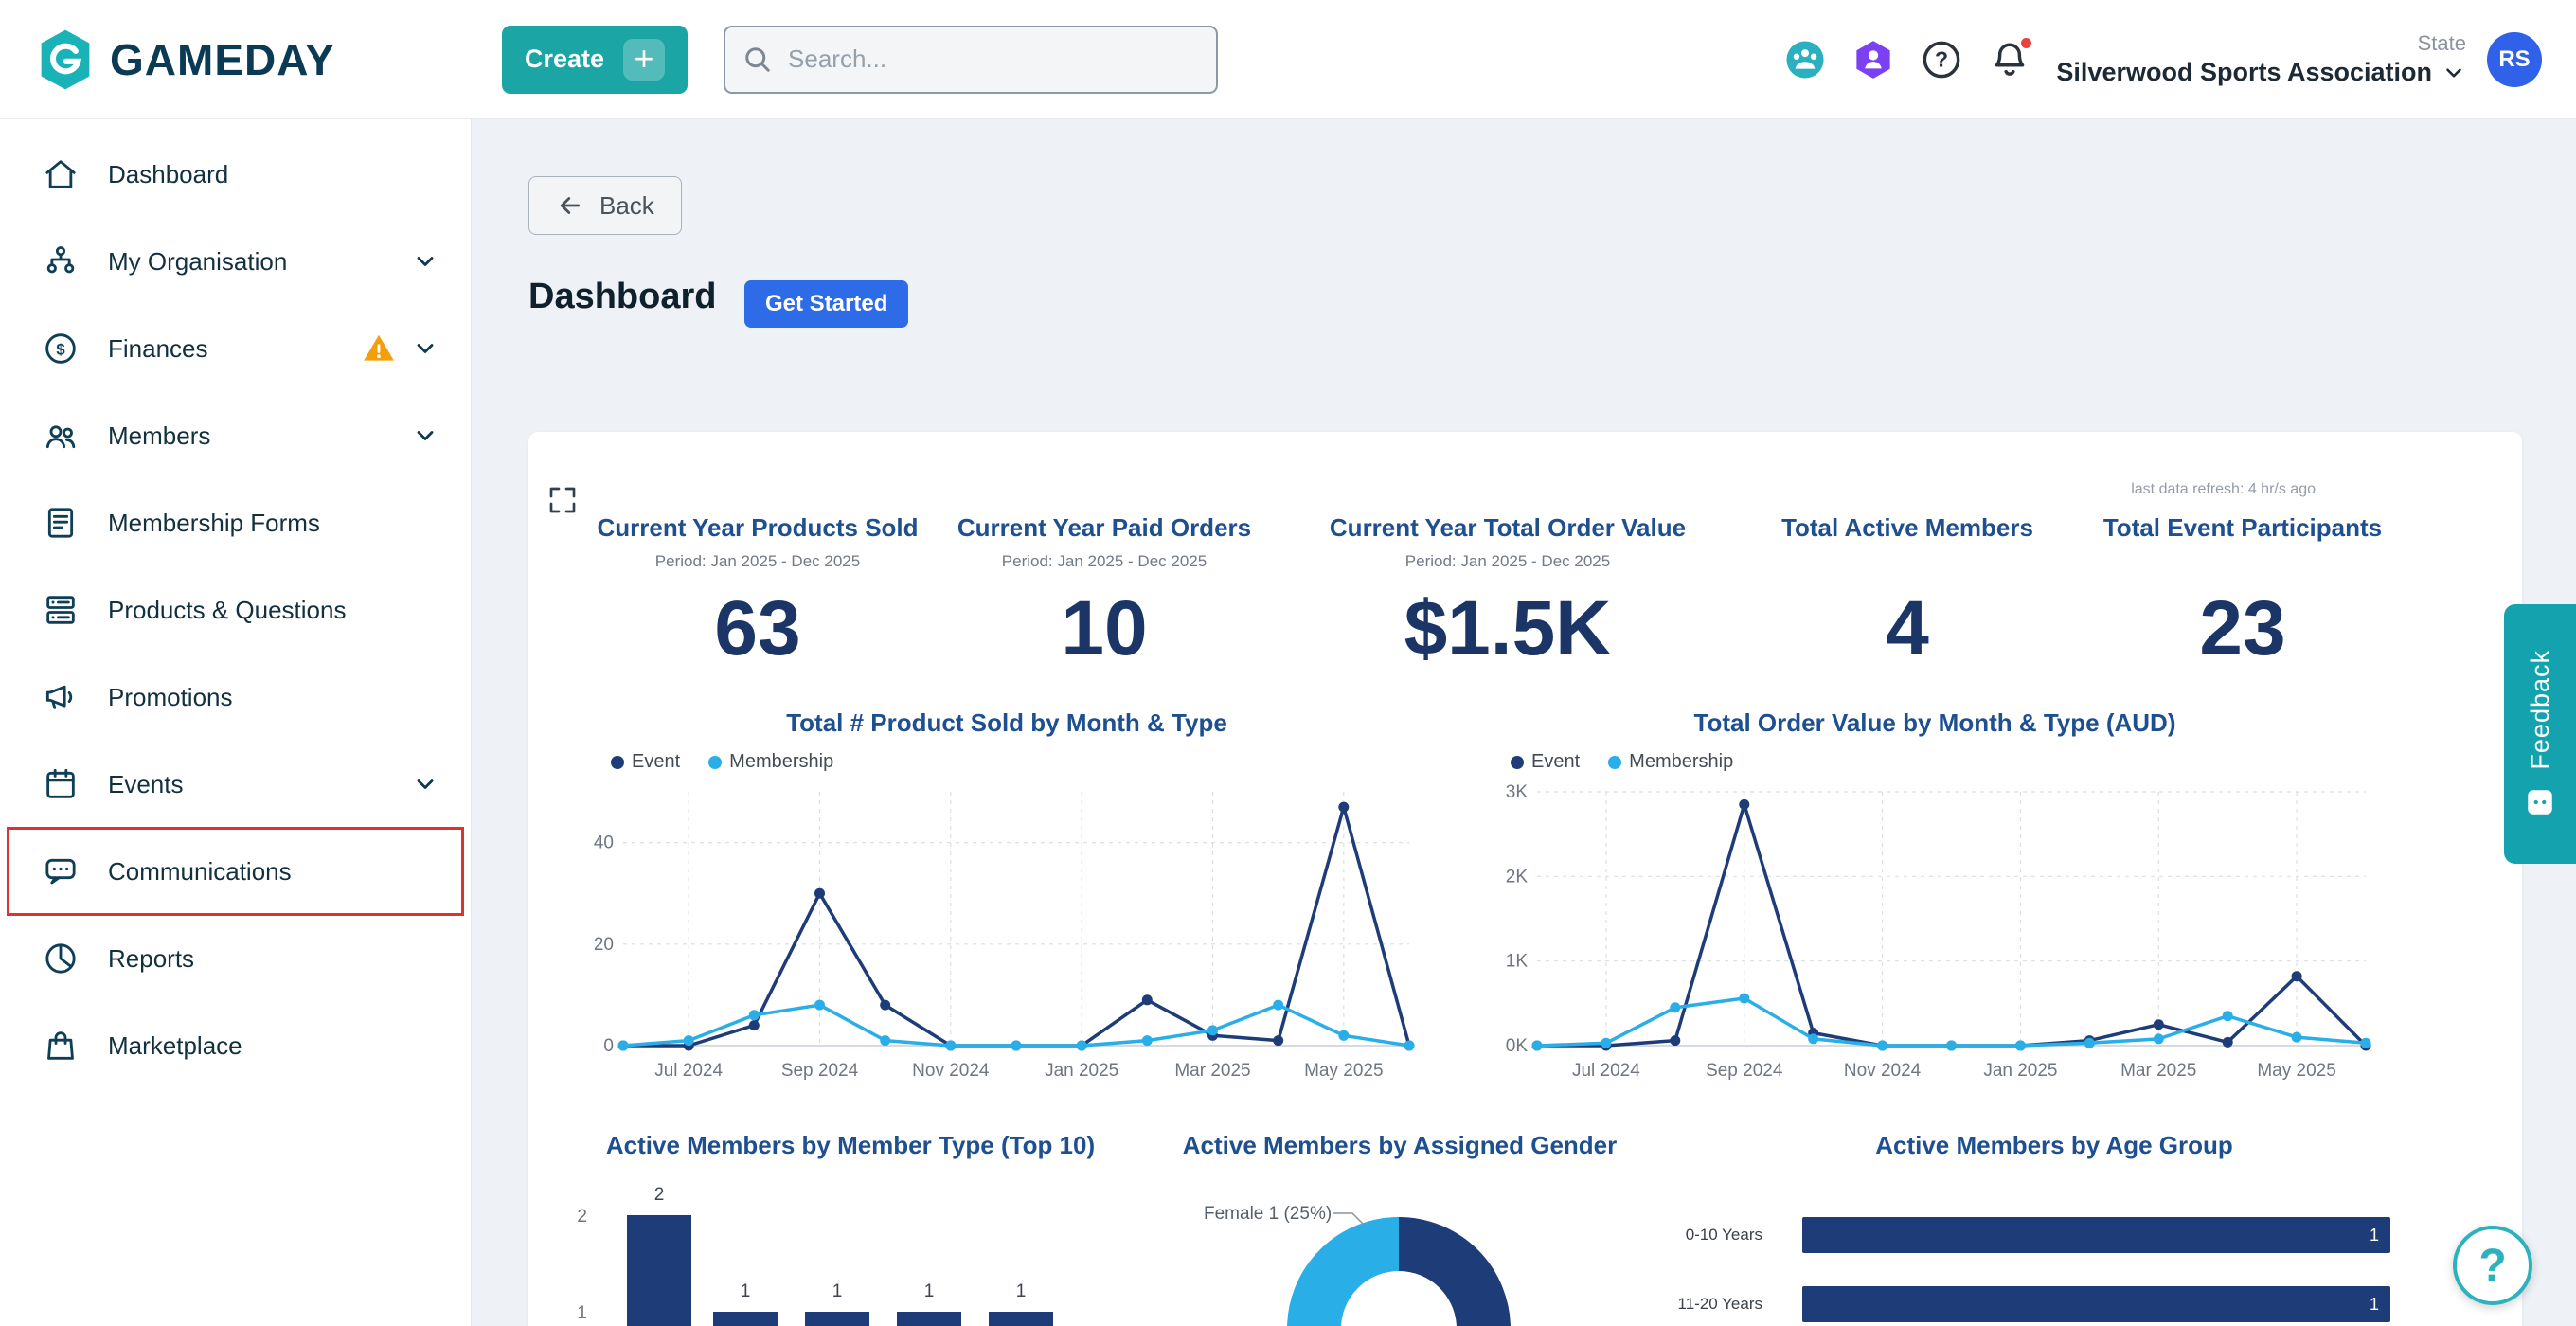 The width and height of the screenshot is (2576, 1326). What do you see at coordinates (562, 500) in the screenshot?
I see `expand-icon` at bounding box center [562, 500].